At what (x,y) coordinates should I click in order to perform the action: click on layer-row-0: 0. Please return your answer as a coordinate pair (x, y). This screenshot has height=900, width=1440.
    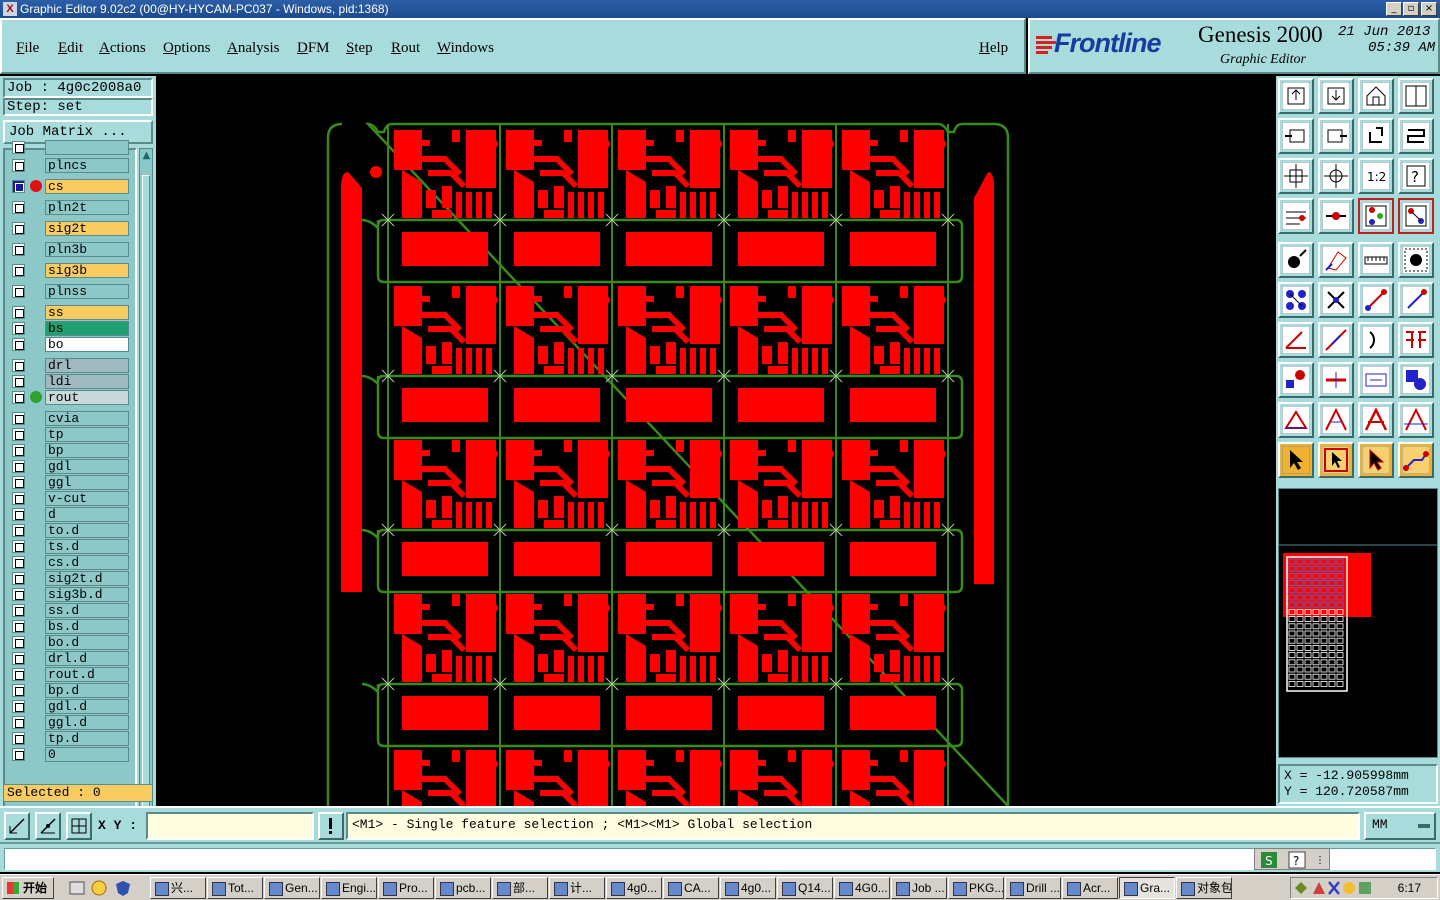
    Looking at the image, I should click on (71, 754).